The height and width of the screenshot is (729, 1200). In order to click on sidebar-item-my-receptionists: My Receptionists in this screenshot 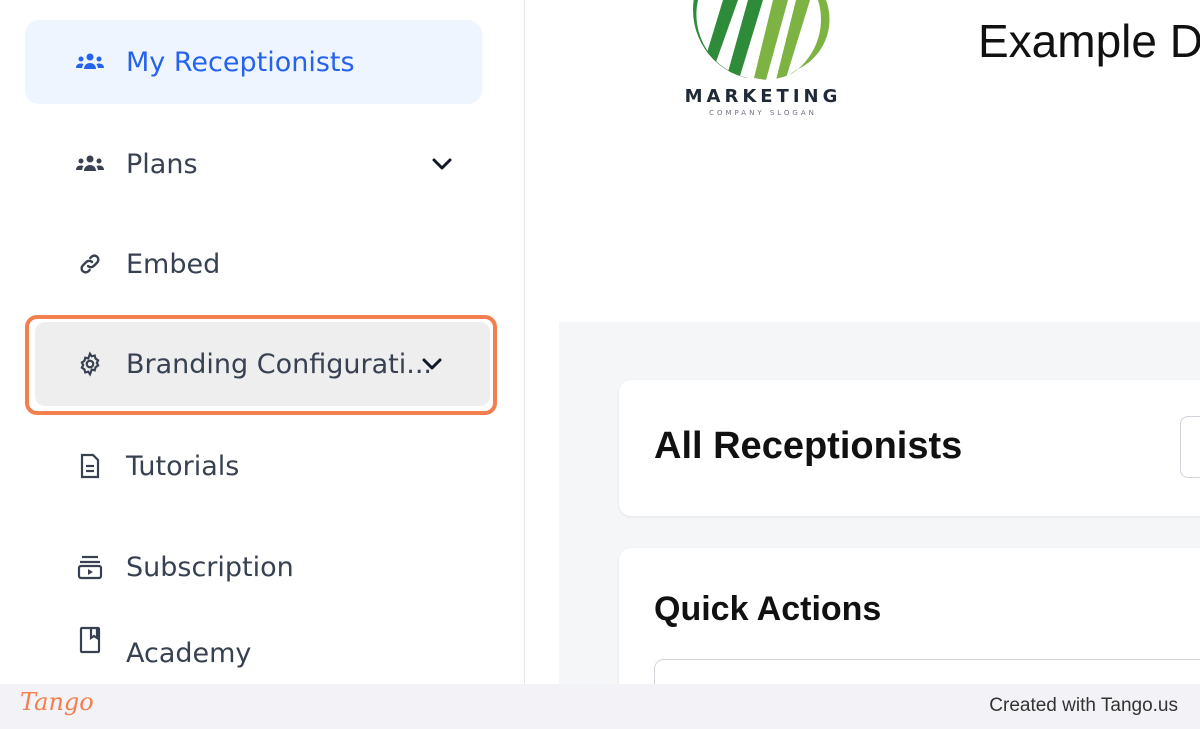, I will do `click(253, 62)`.